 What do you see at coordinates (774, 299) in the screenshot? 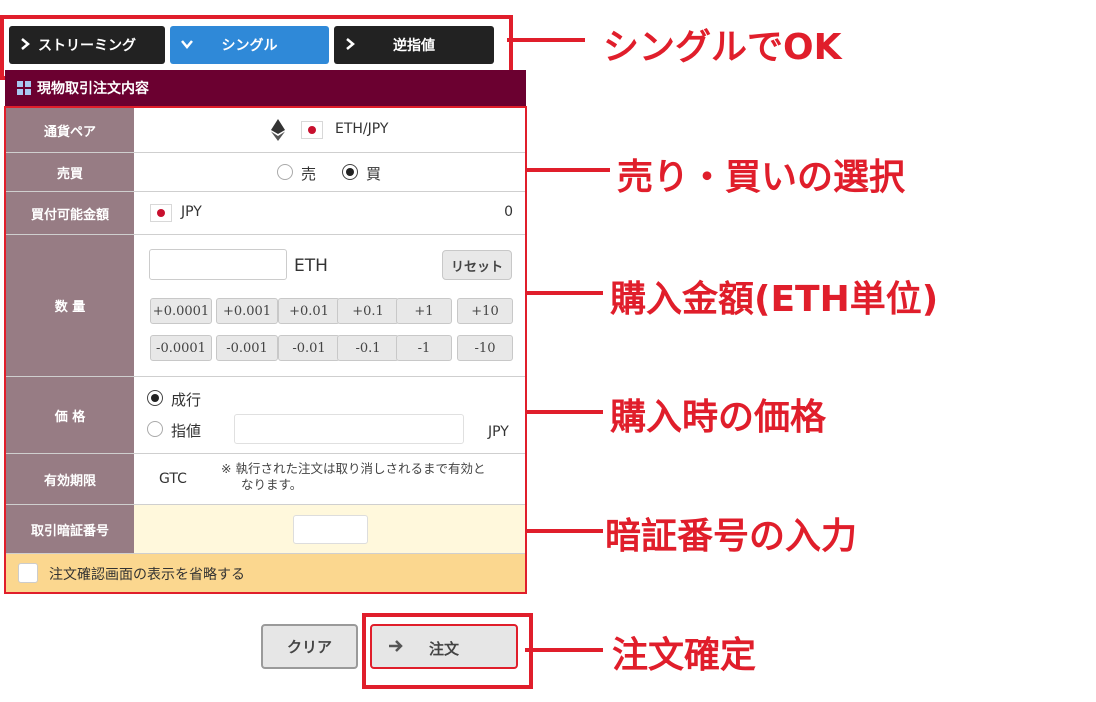
I see `annotation-amount: 購入金額(ETH単位)` at bounding box center [774, 299].